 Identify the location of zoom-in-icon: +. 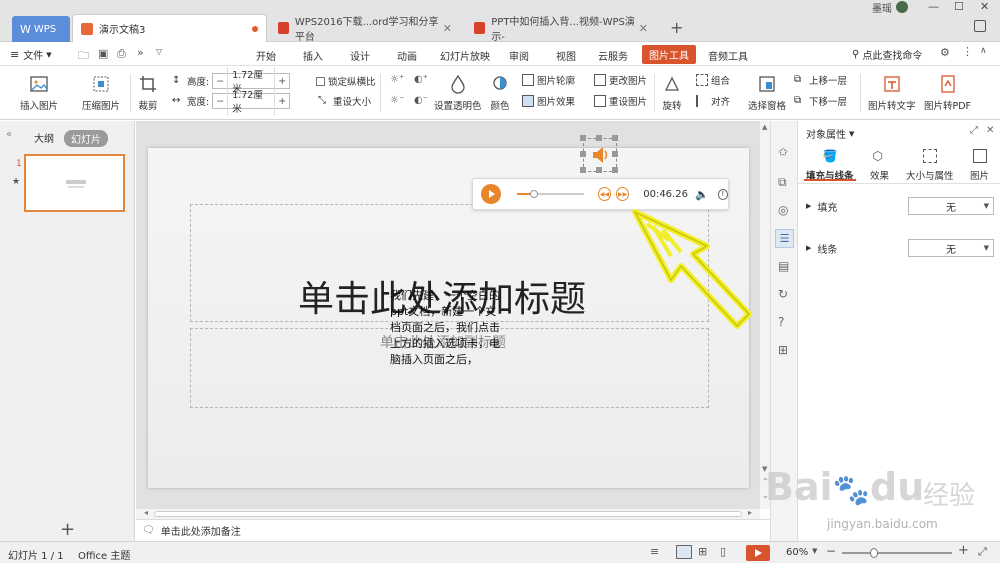
(963, 550).